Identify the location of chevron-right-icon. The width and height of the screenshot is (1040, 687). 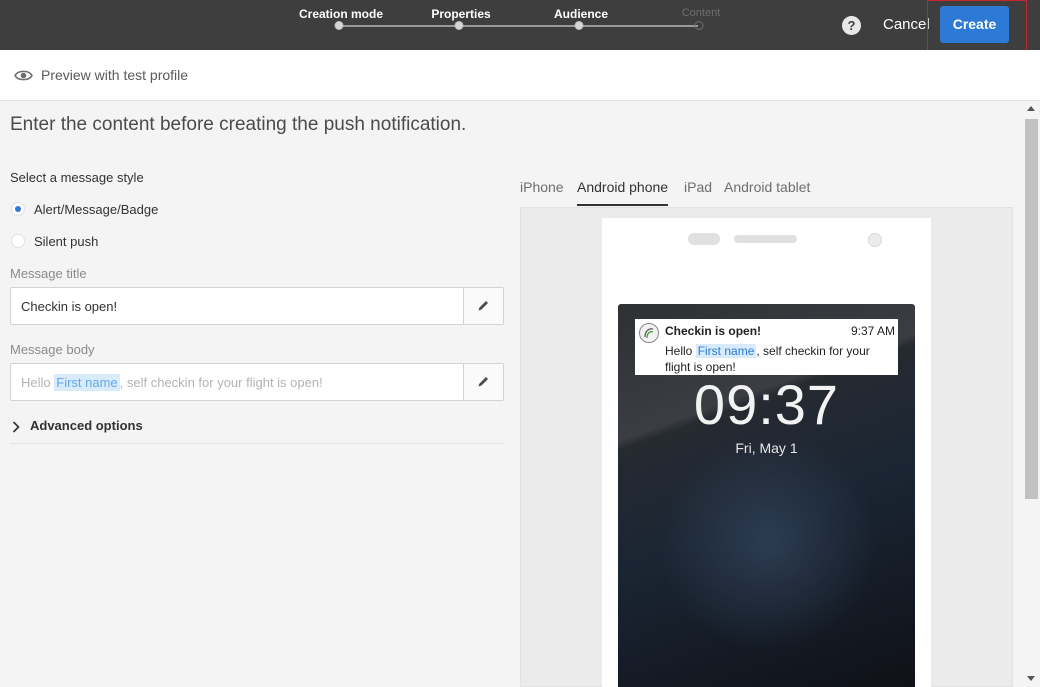
(16, 429).